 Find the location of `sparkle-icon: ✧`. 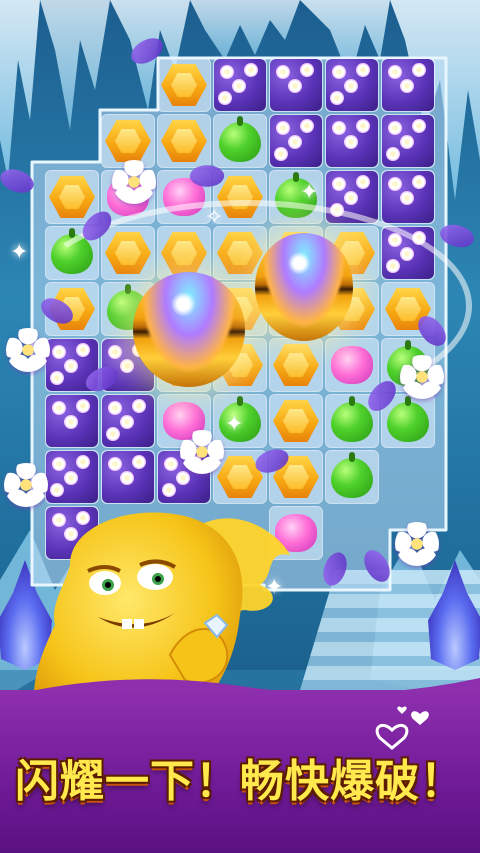

sparkle-icon: ✧ is located at coordinates (214, 217).